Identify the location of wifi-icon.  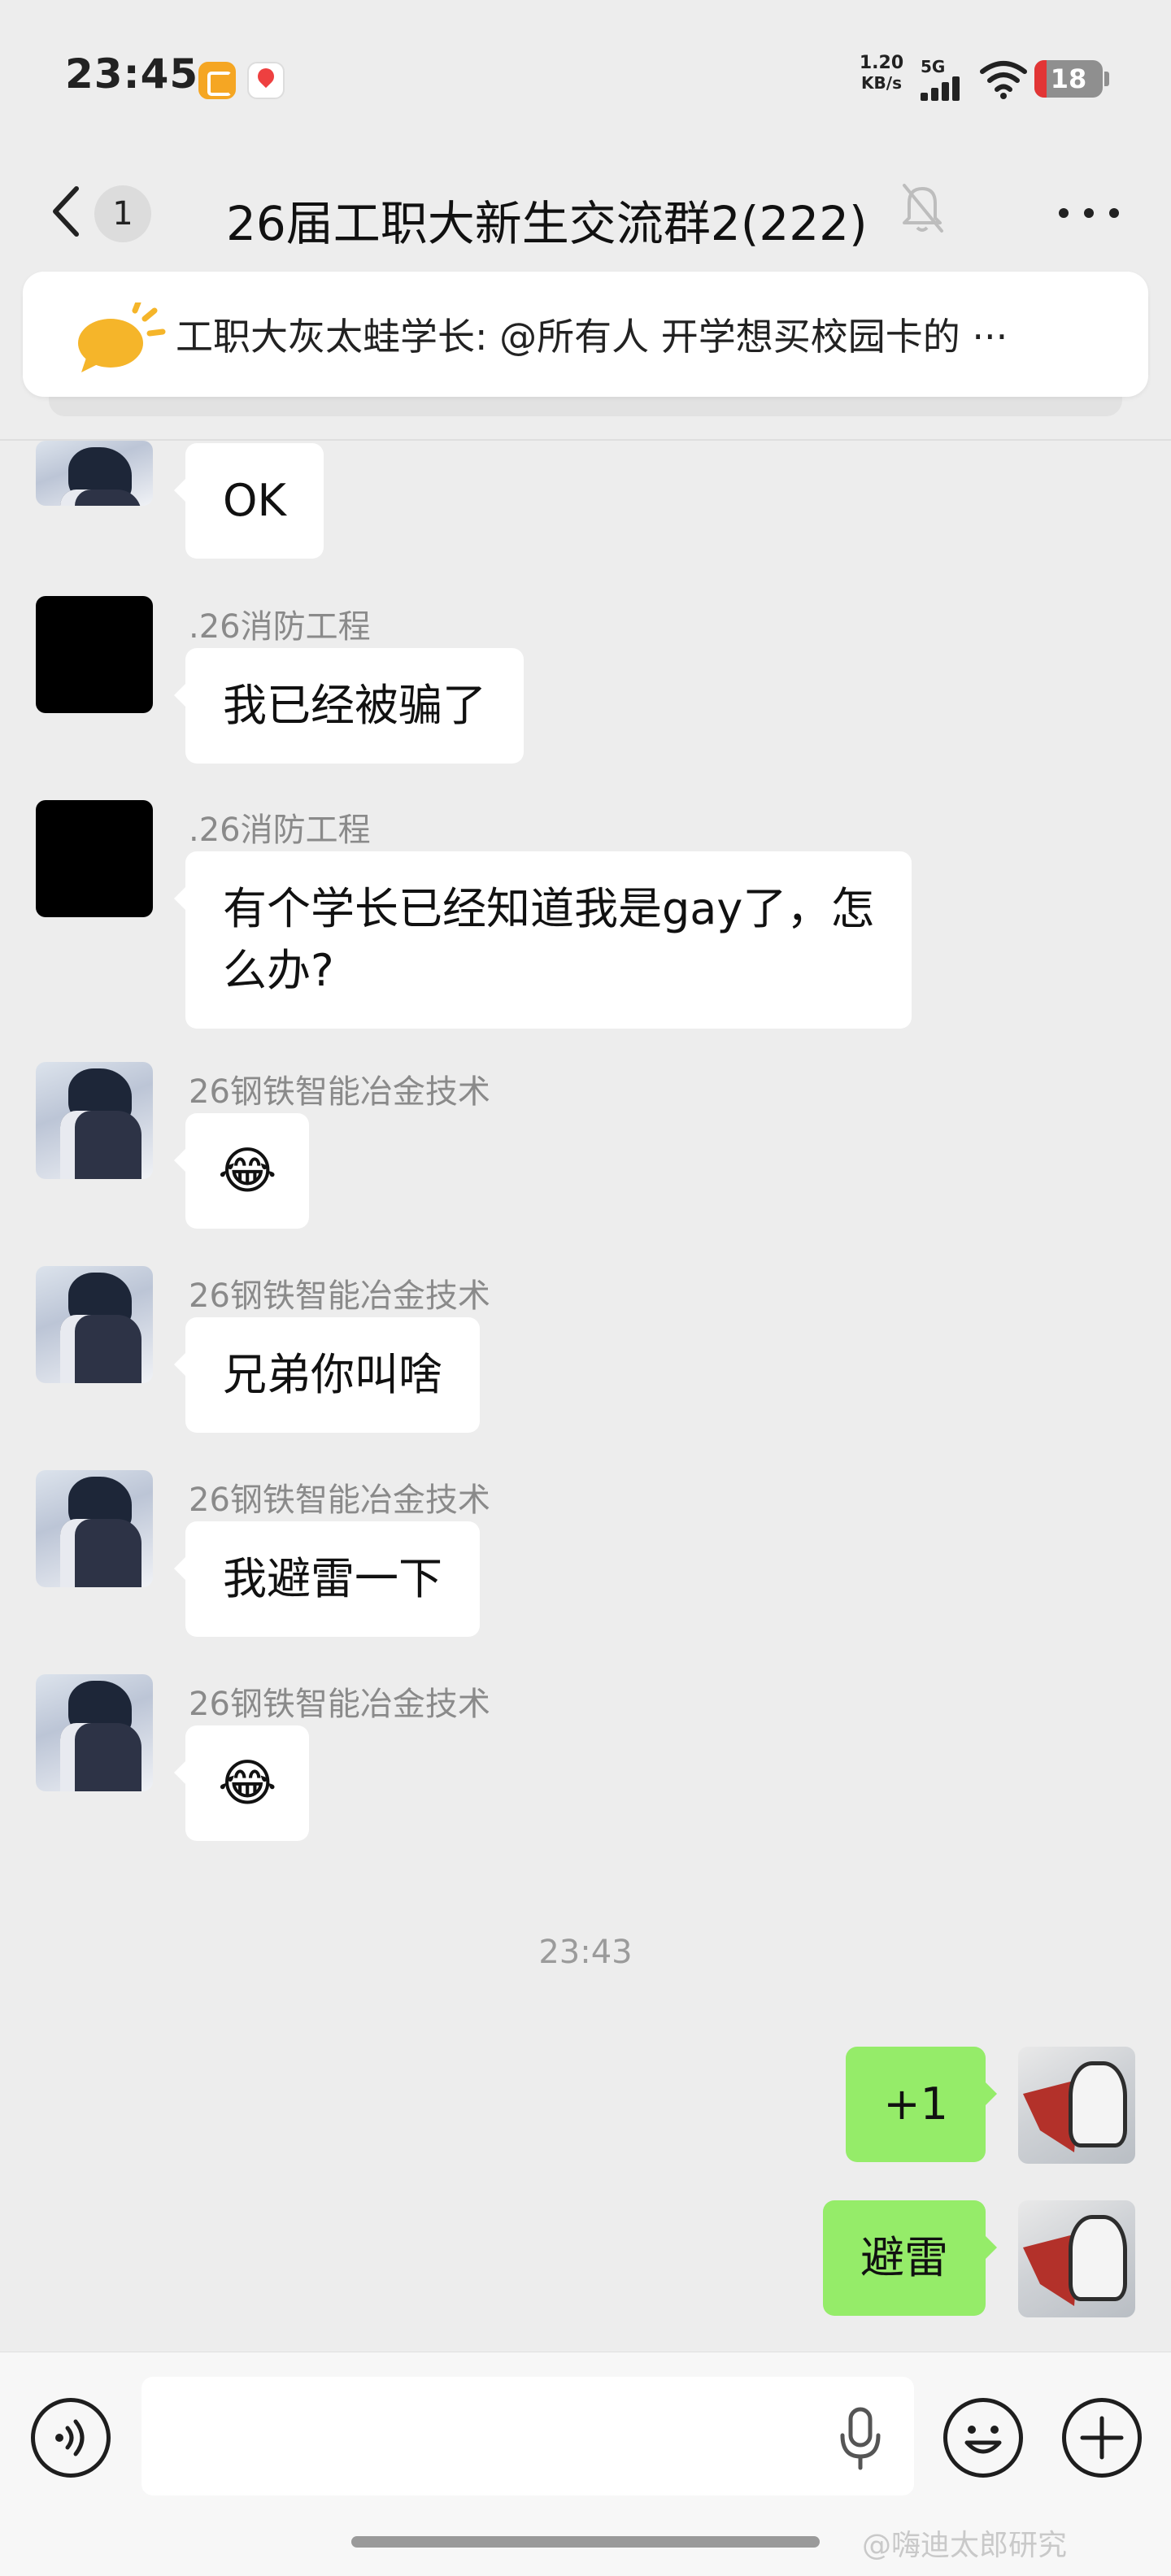
(1003, 80).